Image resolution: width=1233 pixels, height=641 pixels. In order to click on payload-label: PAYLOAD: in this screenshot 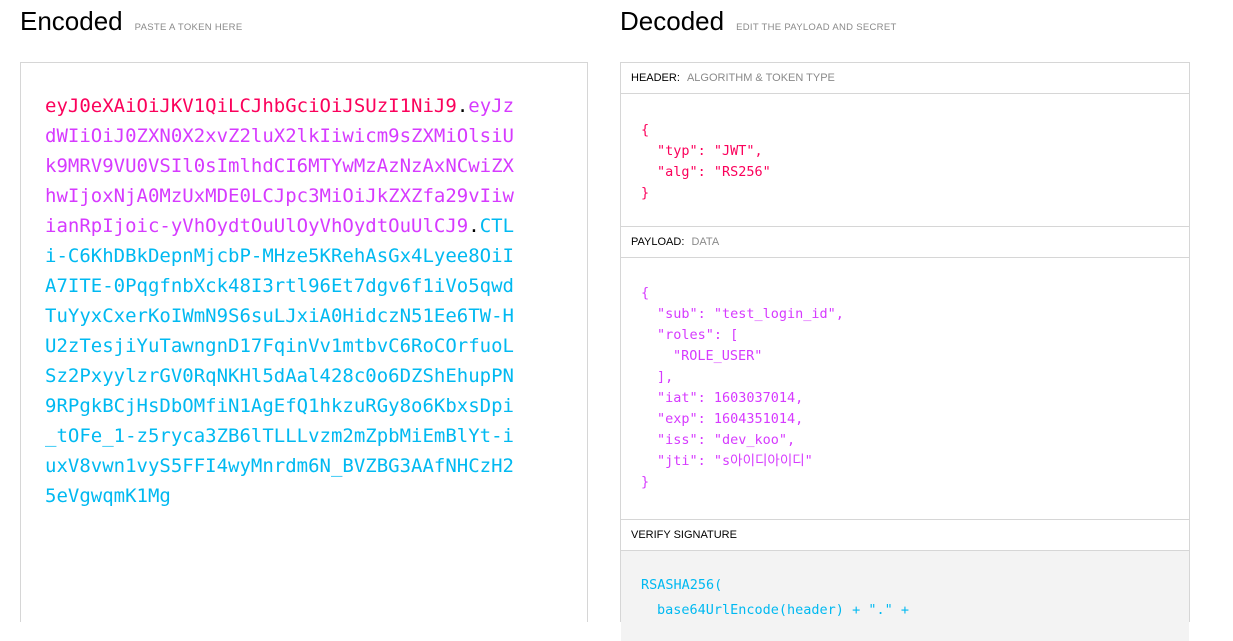, I will do `click(658, 242)`.